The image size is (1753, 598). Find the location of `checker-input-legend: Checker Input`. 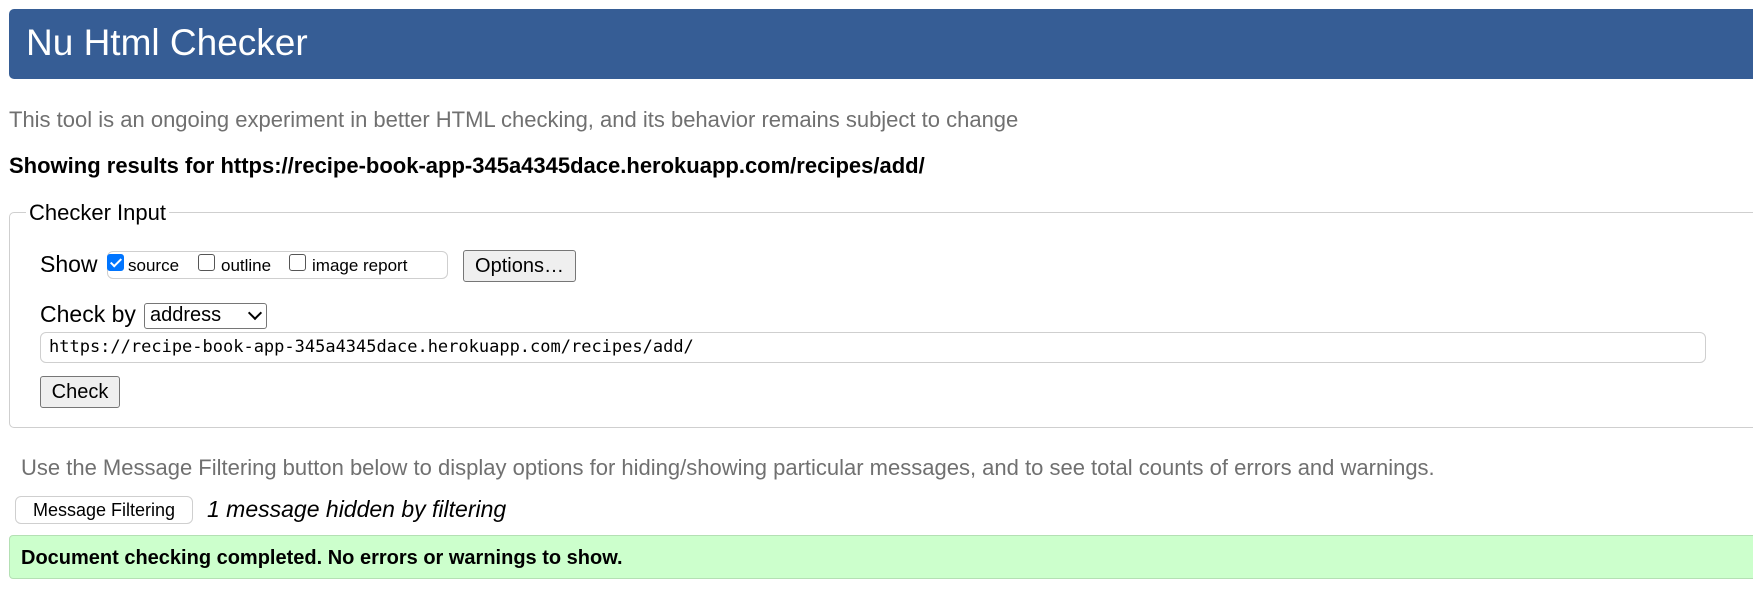

checker-input-legend: Checker Input is located at coordinates (97, 213).